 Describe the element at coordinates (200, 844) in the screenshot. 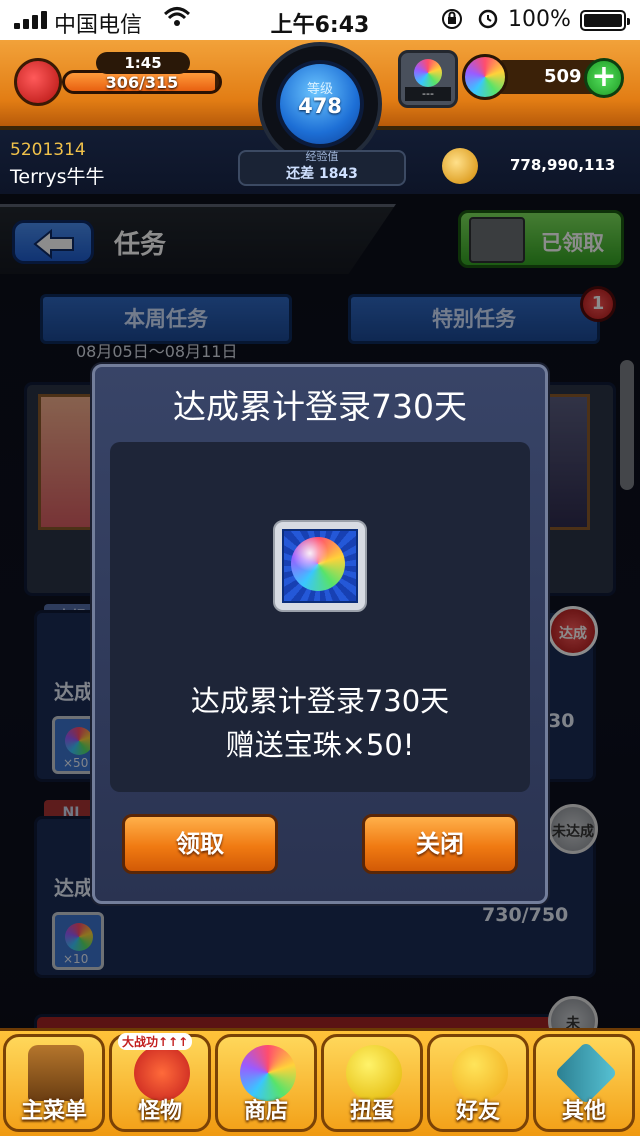

I see `claim-button: 领取` at that location.